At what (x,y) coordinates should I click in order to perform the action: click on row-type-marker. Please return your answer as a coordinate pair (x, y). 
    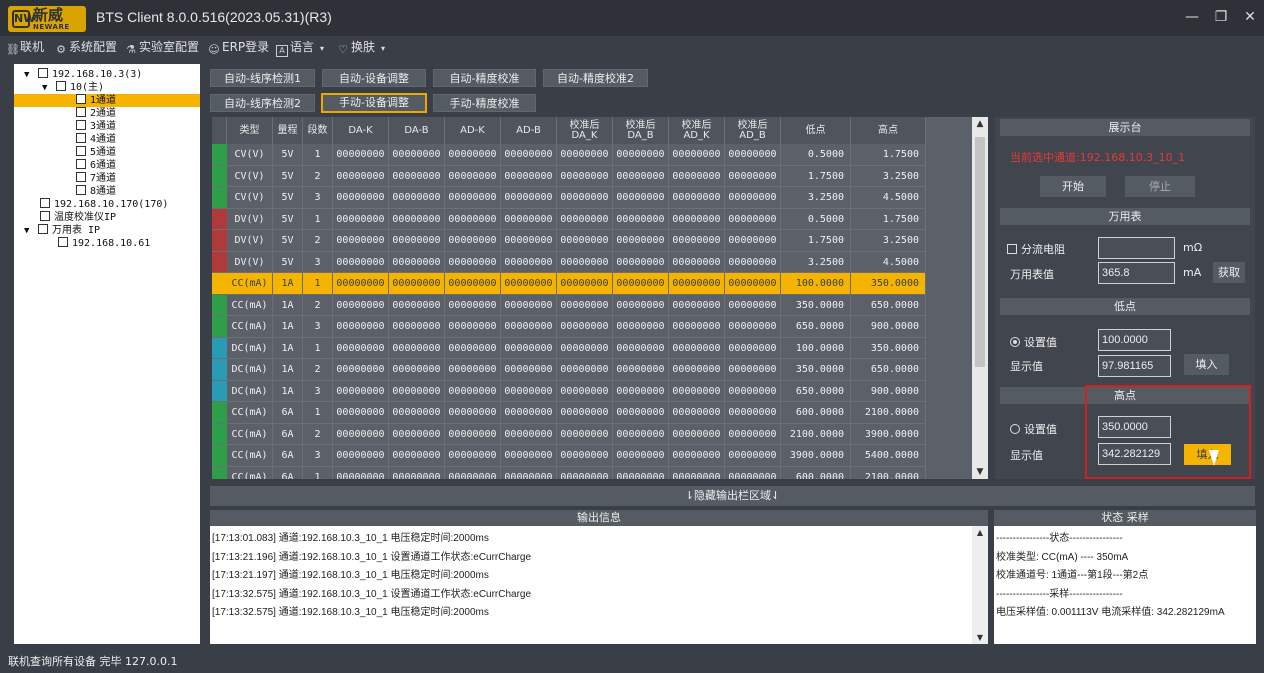
    Looking at the image, I should click on (219, 198).